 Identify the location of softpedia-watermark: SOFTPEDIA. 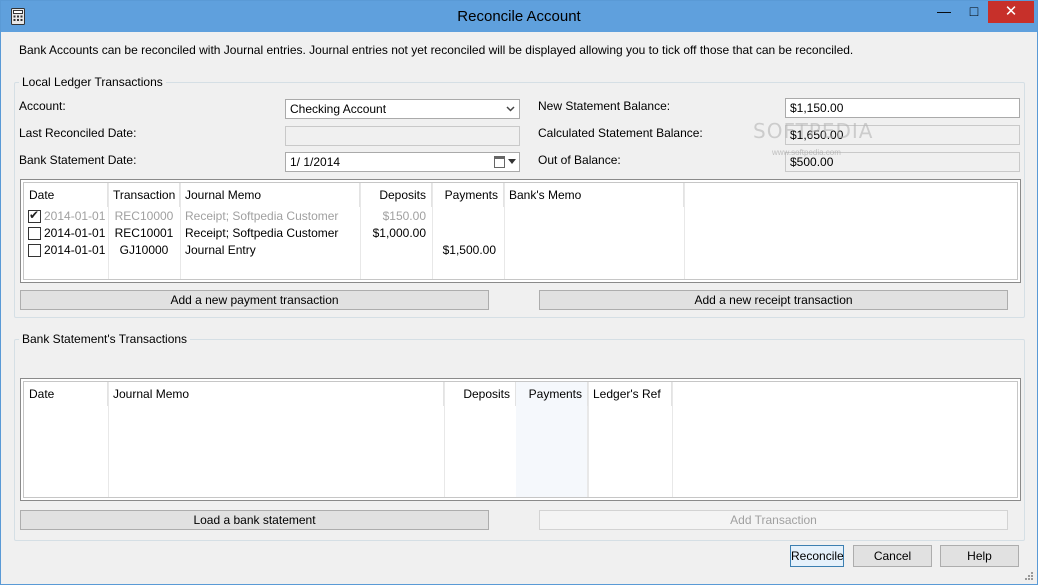
(813, 131).